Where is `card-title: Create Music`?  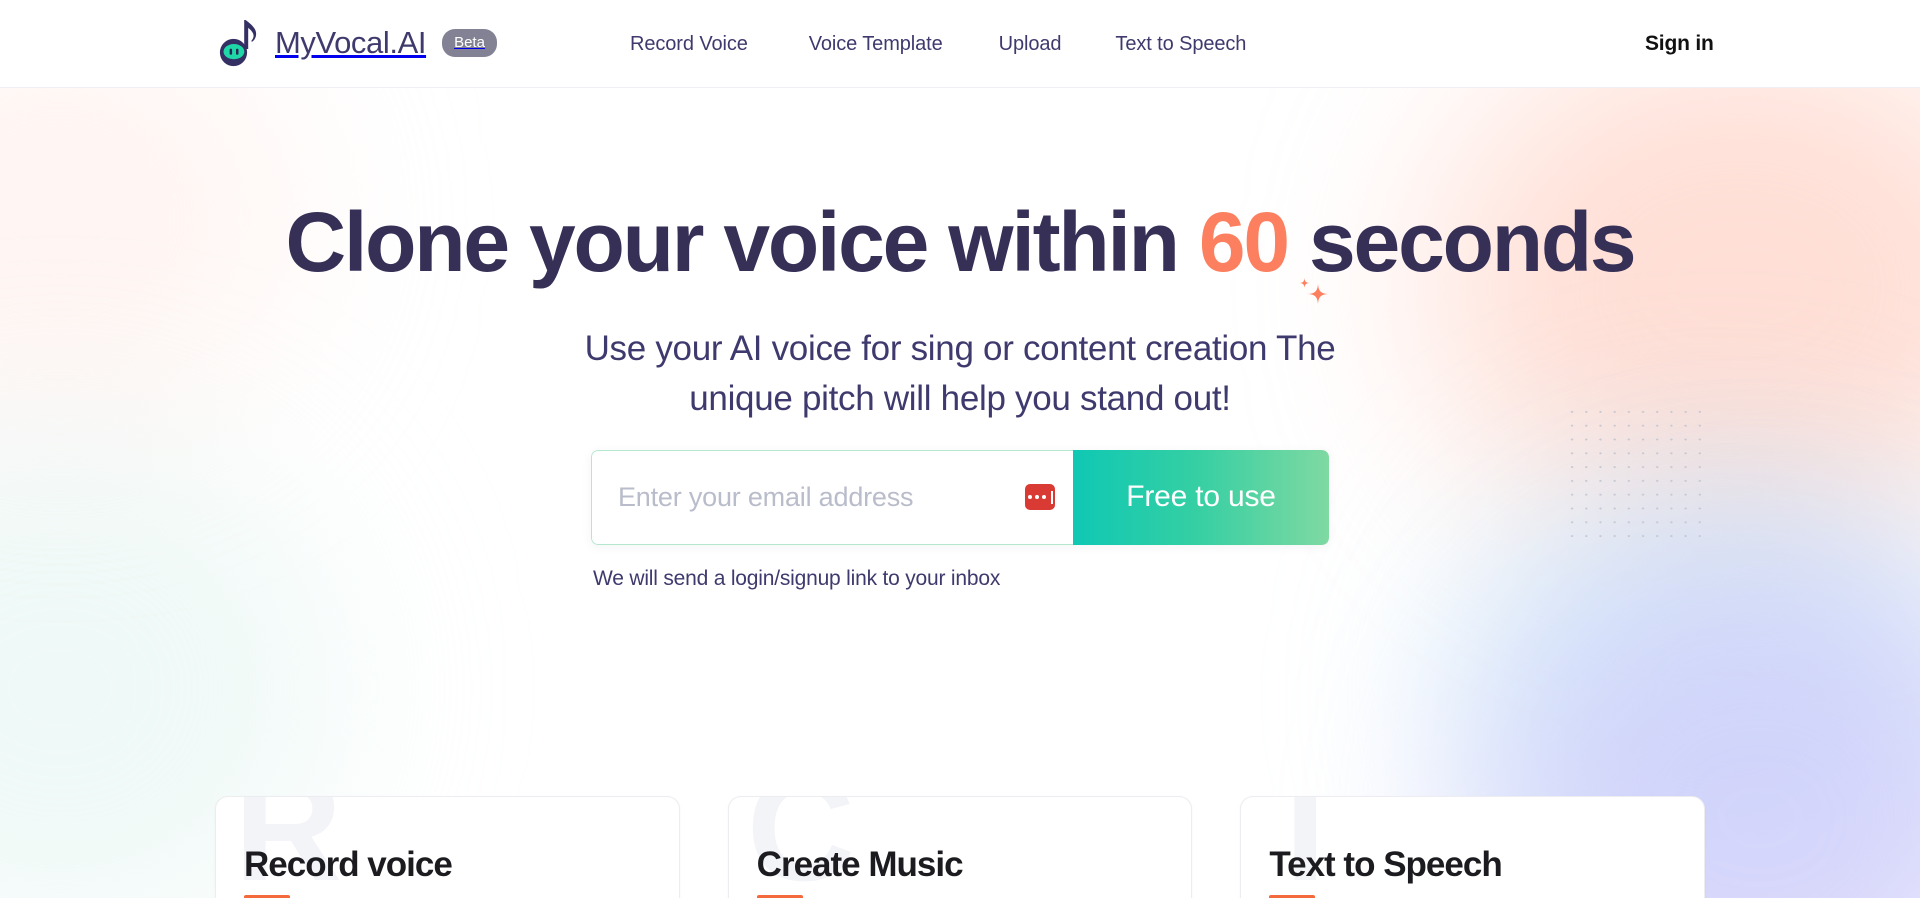
card-title: Create Music is located at coordinates (860, 864).